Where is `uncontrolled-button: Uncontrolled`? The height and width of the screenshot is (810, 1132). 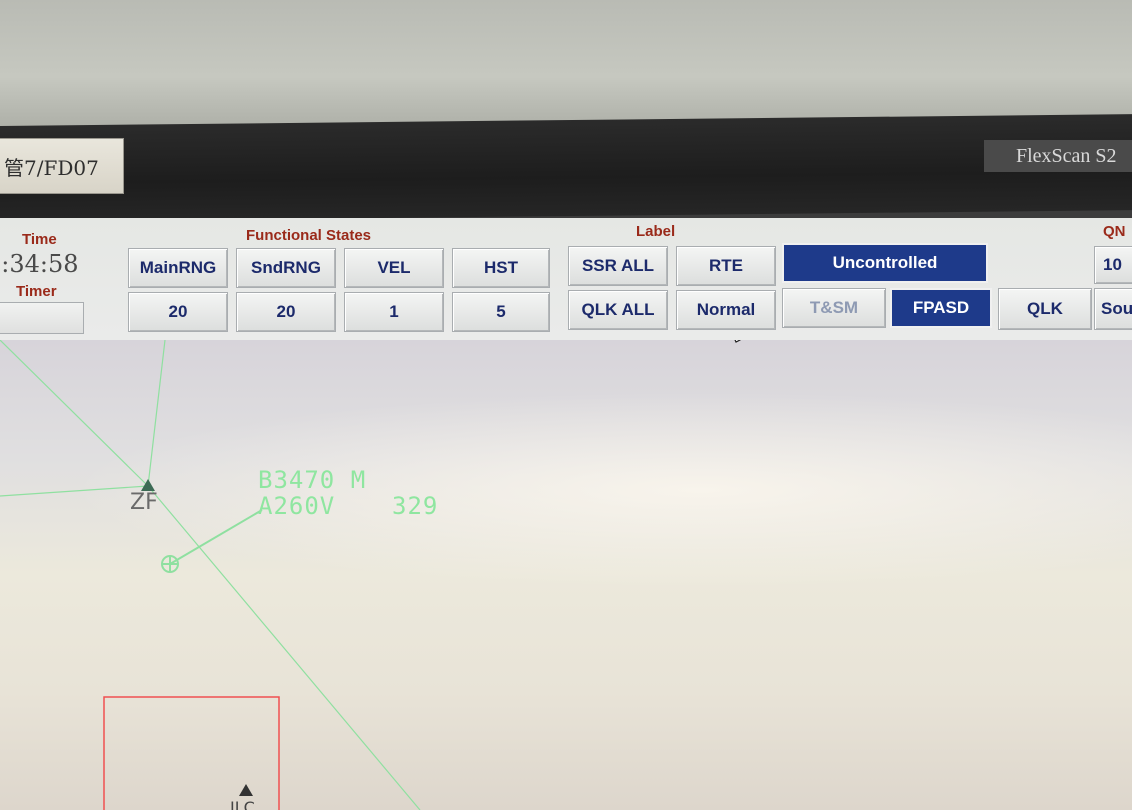
uncontrolled-button: Uncontrolled is located at coordinates (885, 263).